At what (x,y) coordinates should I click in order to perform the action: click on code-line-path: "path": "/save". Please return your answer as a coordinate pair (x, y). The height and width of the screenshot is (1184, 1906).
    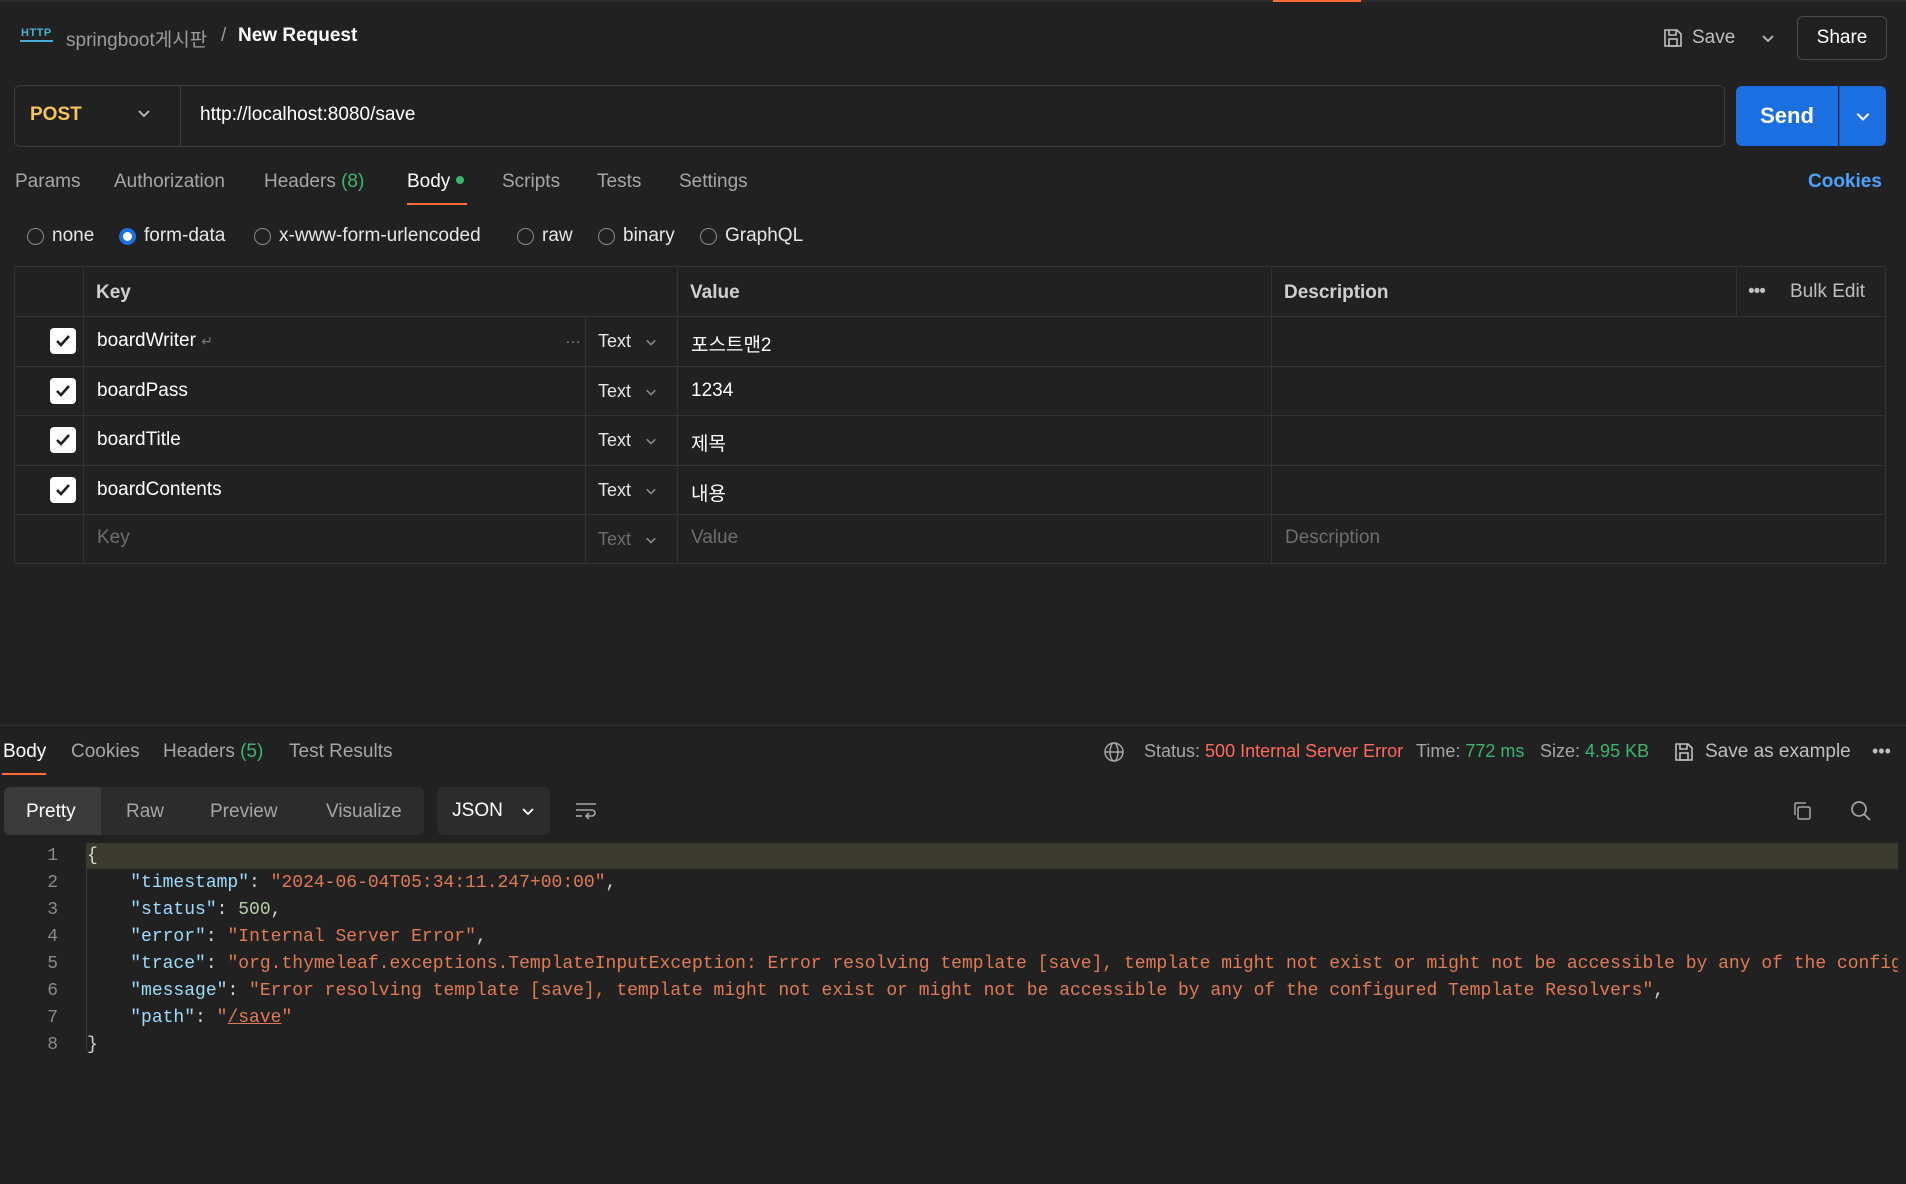
    Looking at the image, I should click on (211, 1018).